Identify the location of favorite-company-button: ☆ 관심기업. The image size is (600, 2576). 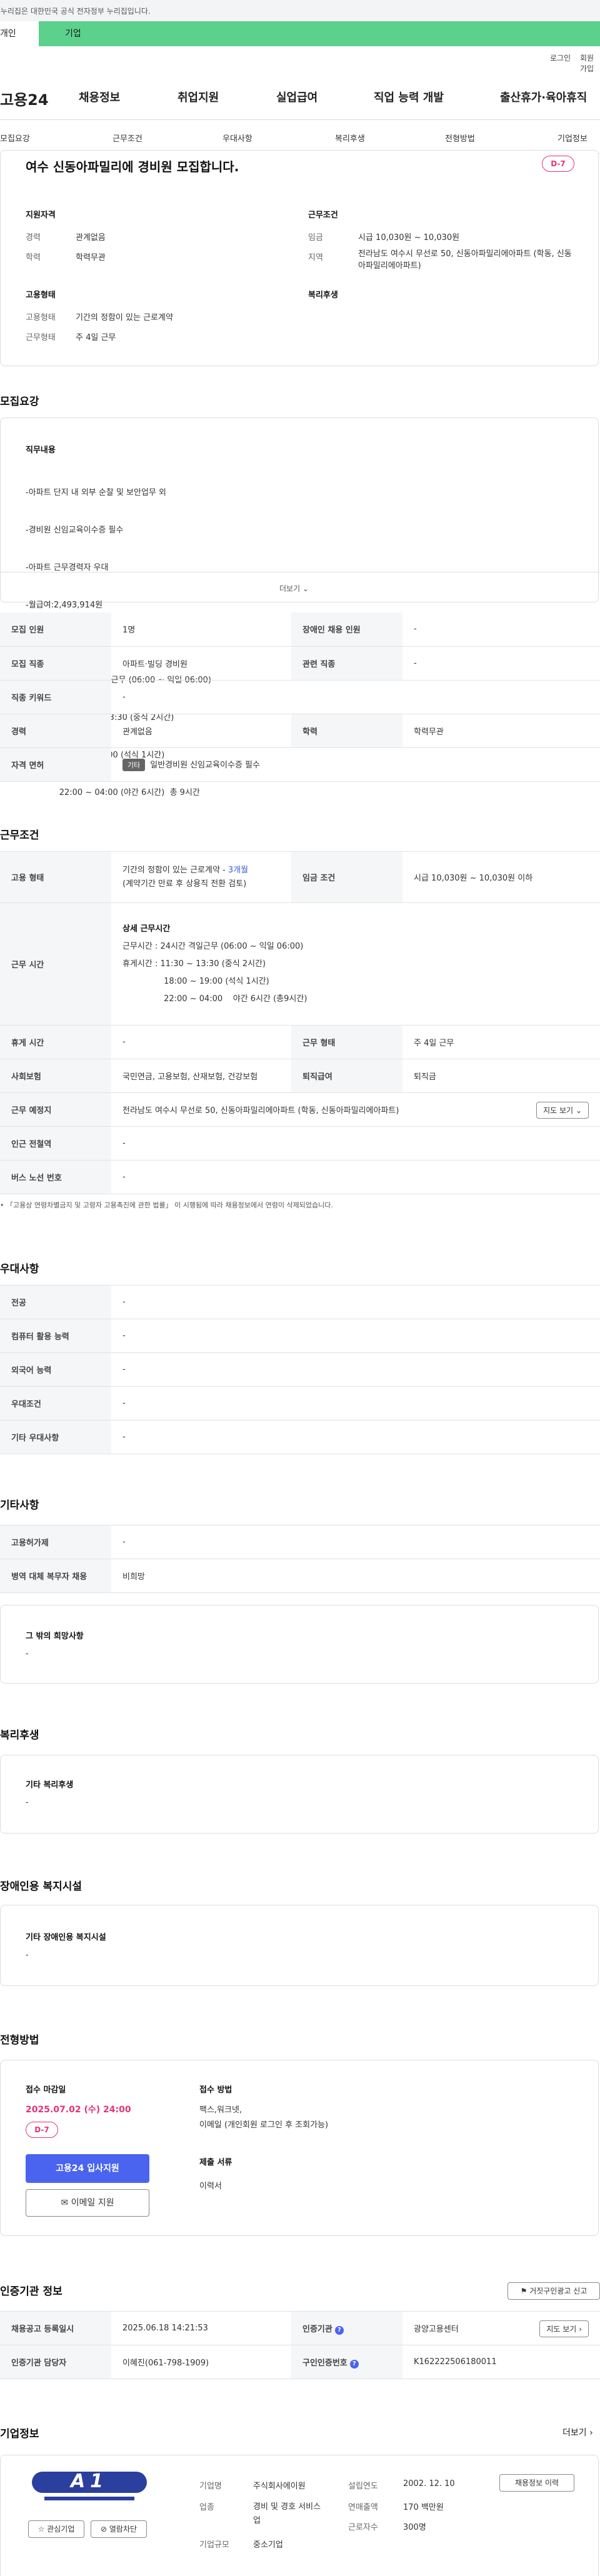
(56, 2529).